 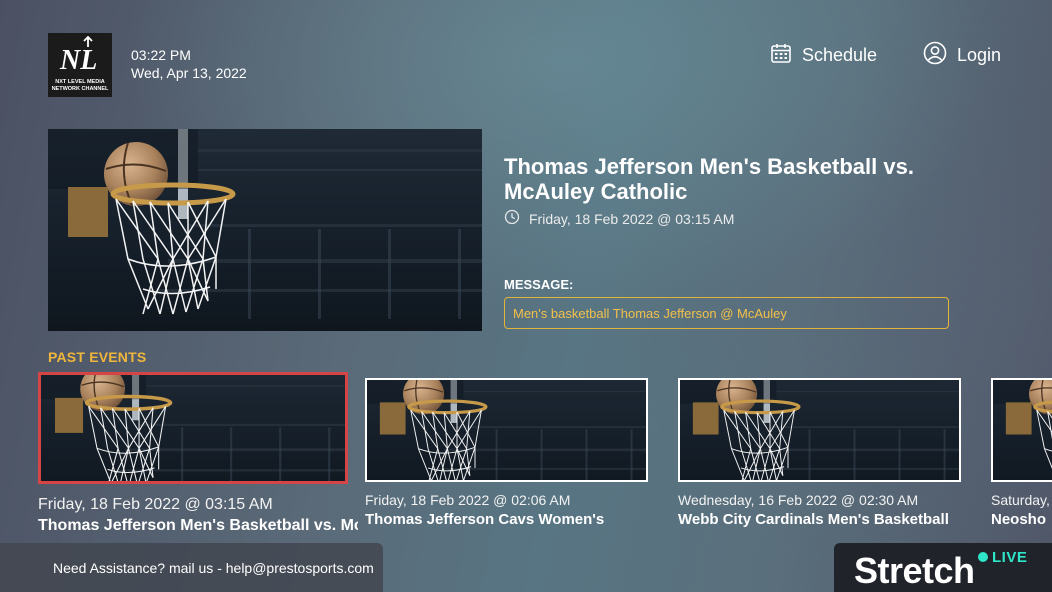 I want to click on brand-logo: Stretch LIVE, so click(x=943, y=567).